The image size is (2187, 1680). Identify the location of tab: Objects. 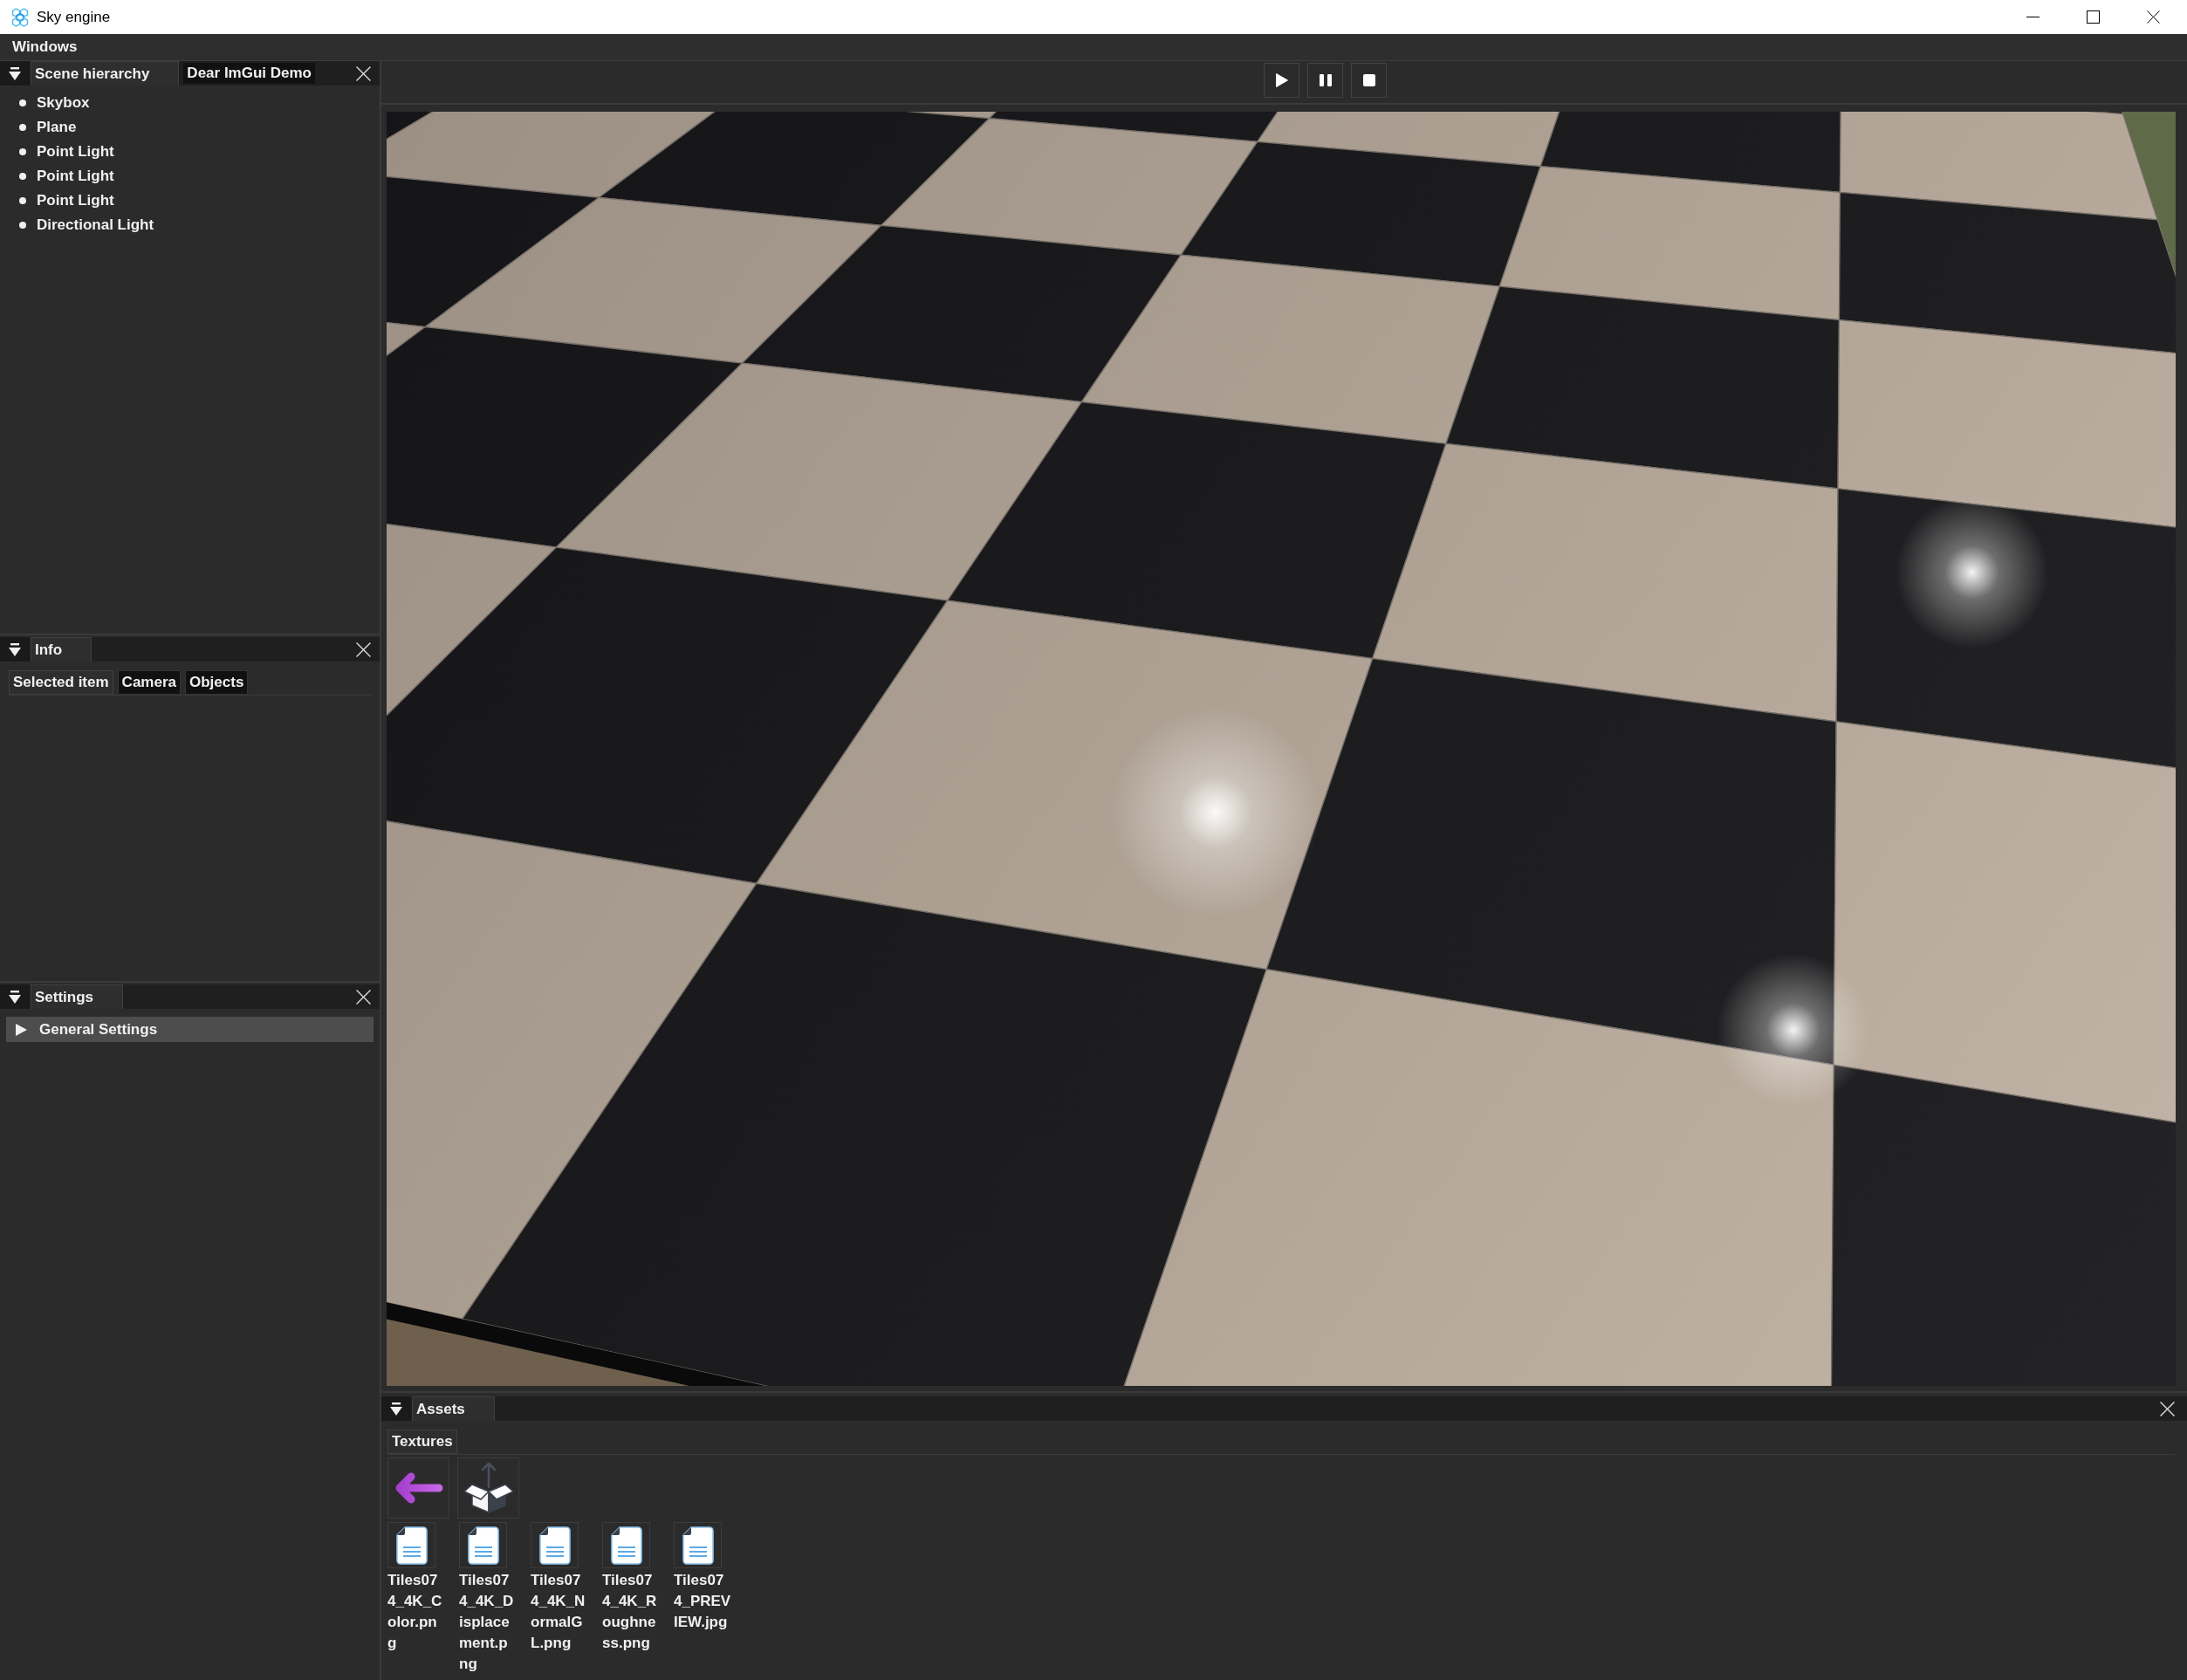
(217, 682).